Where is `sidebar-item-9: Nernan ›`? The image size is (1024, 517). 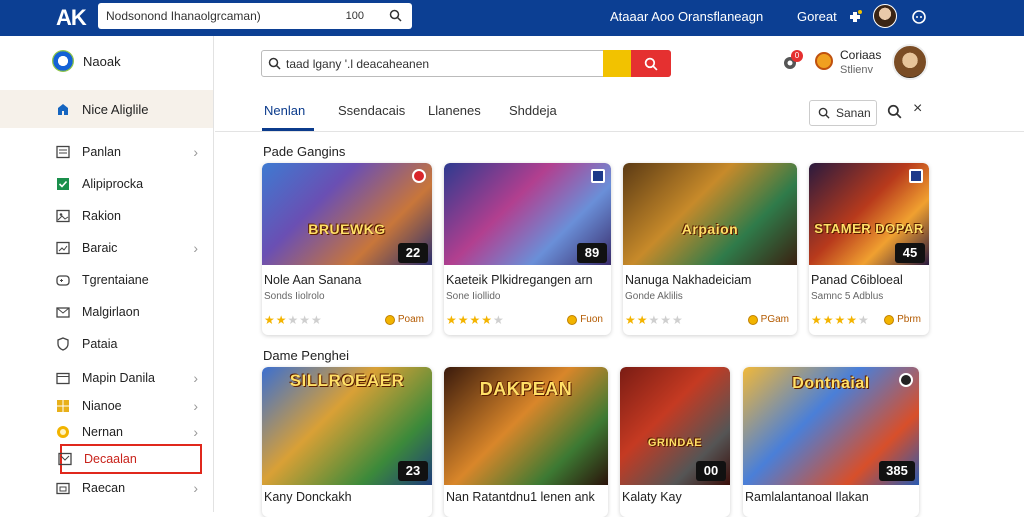 sidebar-item-9: Nernan › is located at coordinates (131, 432).